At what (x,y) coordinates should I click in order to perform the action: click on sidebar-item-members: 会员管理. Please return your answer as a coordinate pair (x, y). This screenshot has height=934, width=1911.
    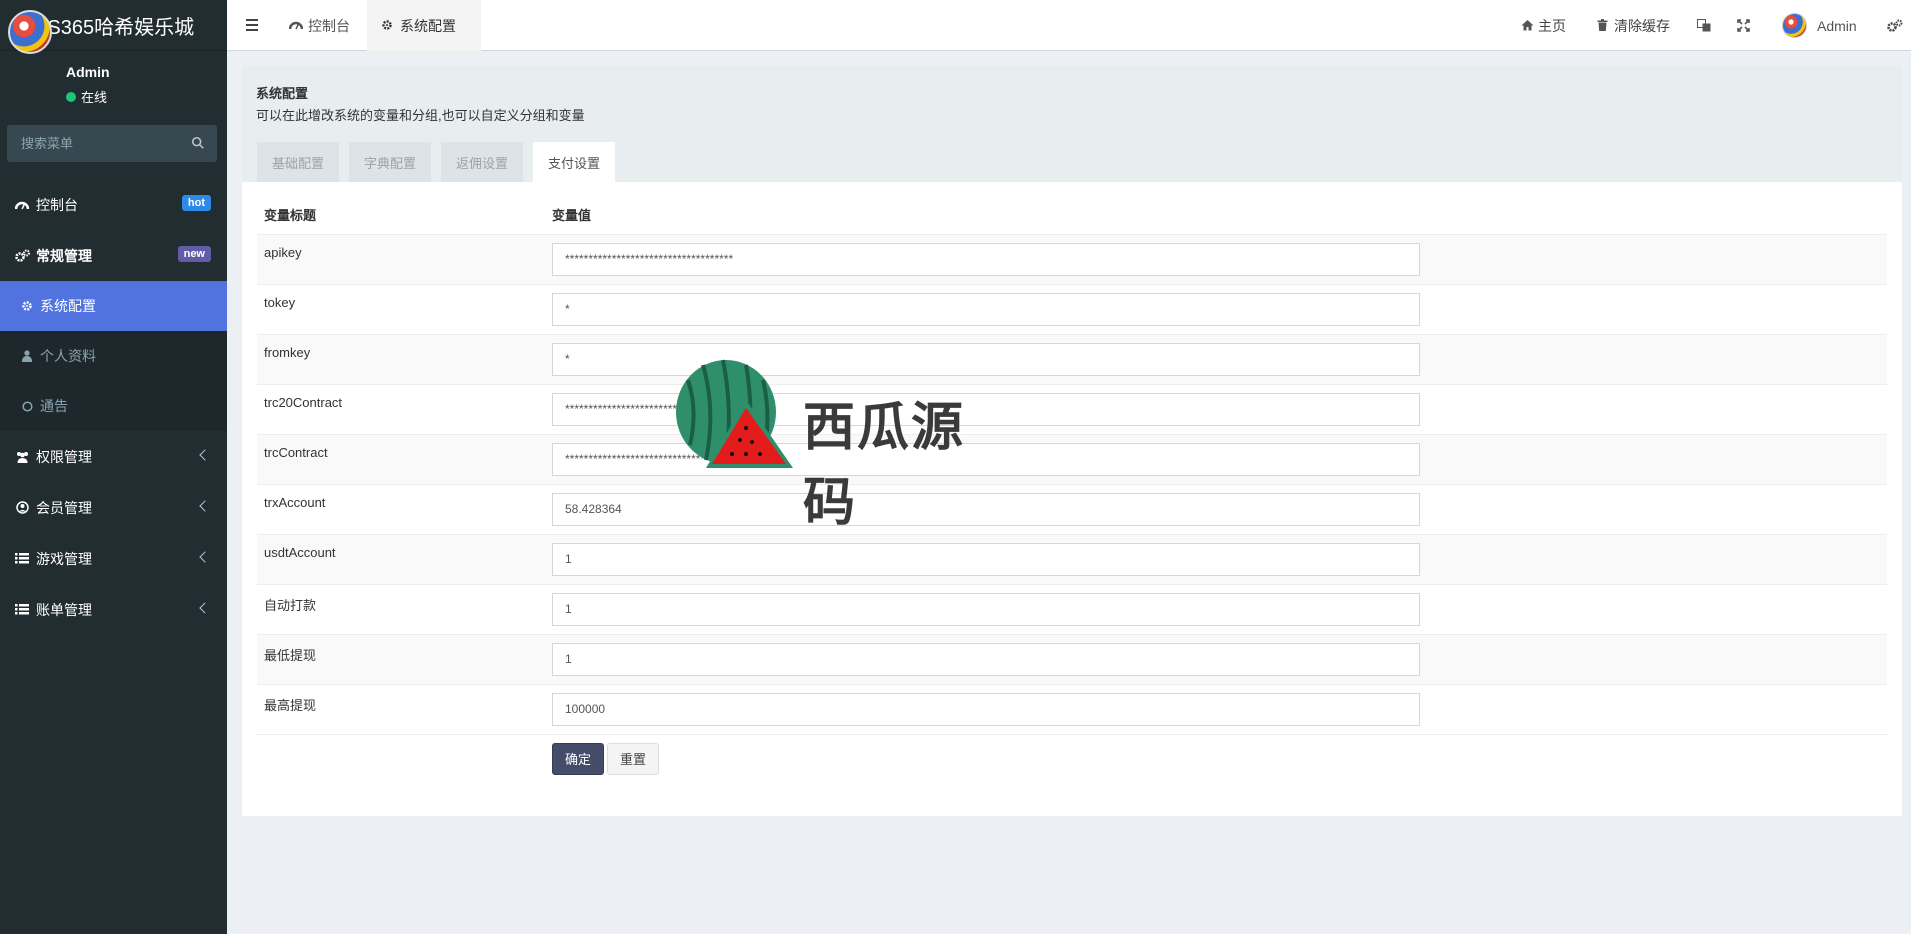
    Looking at the image, I should click on (113, 507).